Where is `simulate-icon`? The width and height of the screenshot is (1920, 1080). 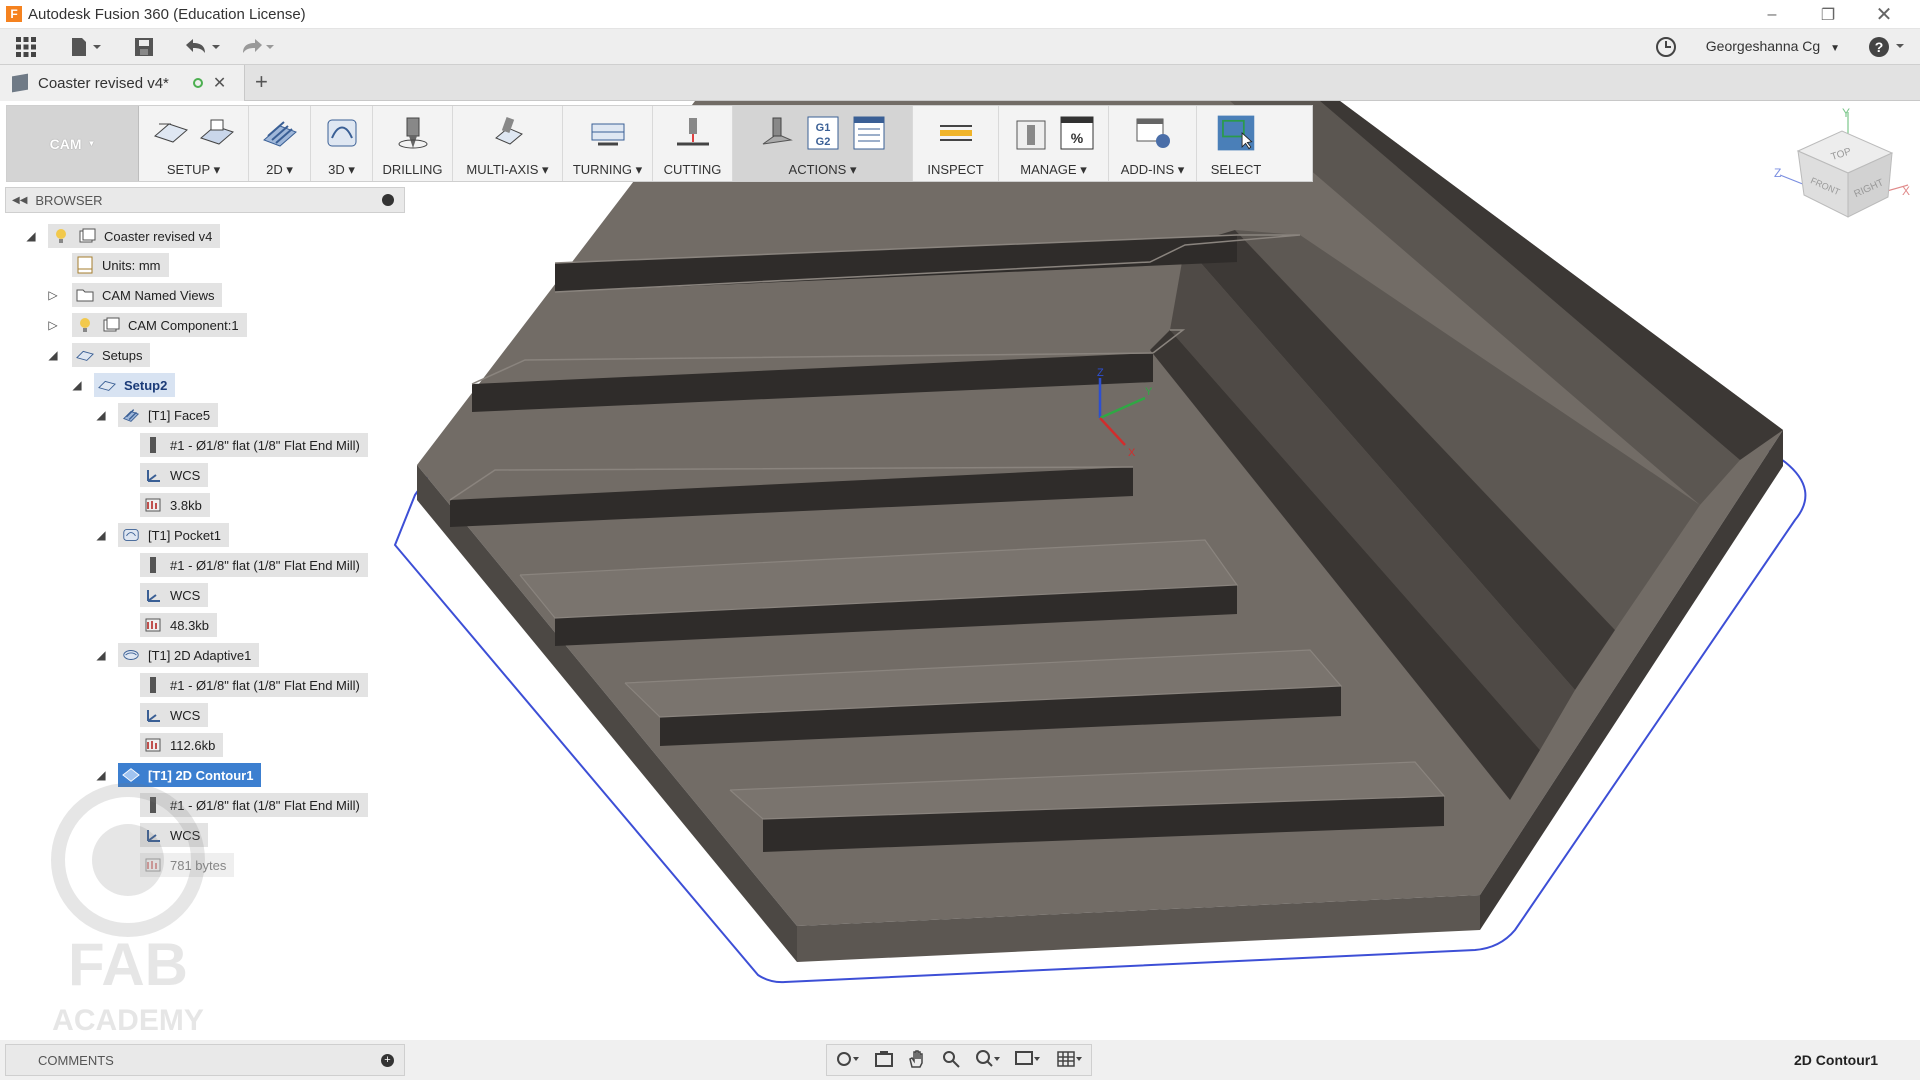
simulate-icon is located at coordinates (777, 133).